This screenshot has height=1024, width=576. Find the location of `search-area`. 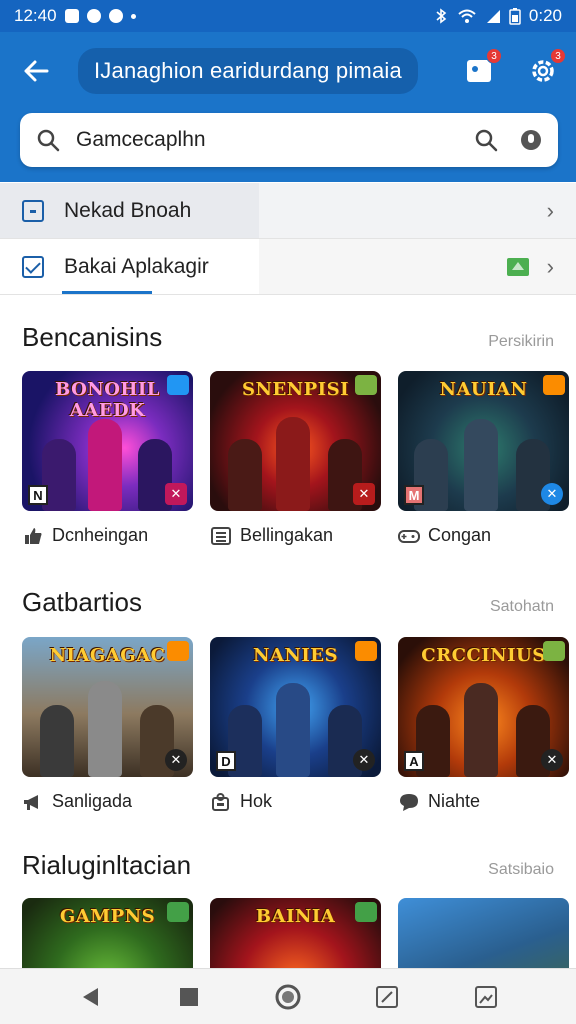

search-area is located at coordinates (288, 146).